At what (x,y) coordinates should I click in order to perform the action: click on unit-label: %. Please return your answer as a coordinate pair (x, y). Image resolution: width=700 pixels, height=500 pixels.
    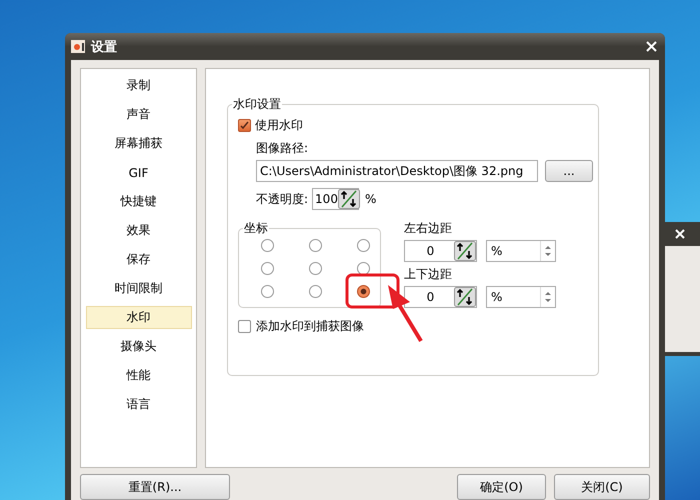
    Looking at the image, I should click on (370, 199).